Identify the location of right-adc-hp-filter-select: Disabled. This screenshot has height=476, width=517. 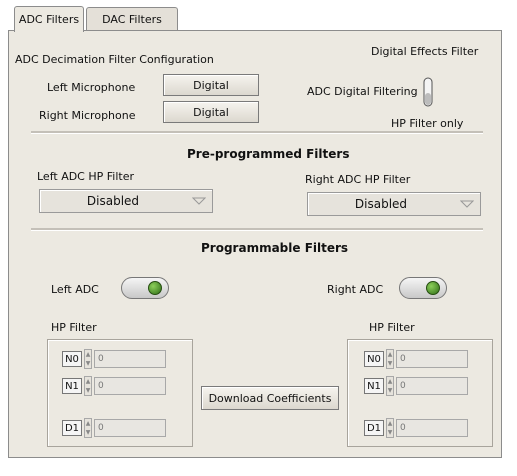
(394, 204).